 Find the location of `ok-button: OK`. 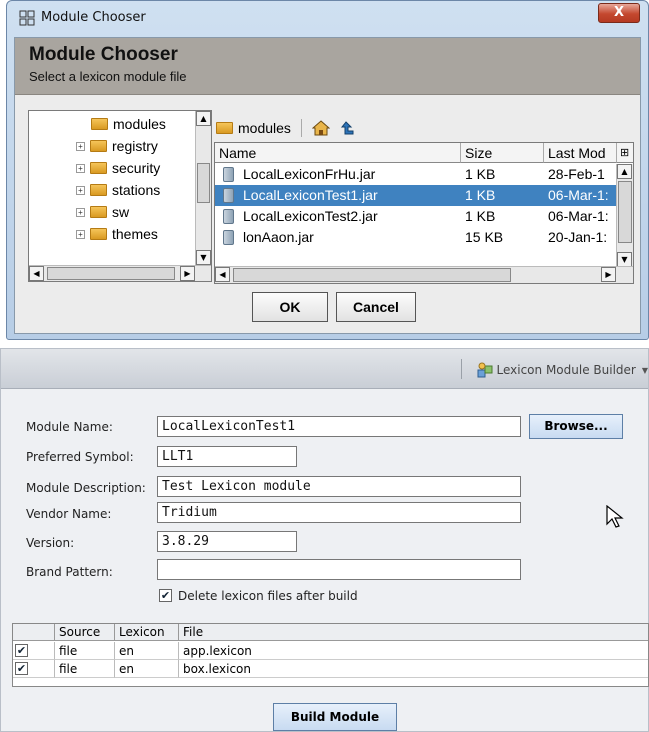

ok-button: OK is located at coordinates (290, 307).